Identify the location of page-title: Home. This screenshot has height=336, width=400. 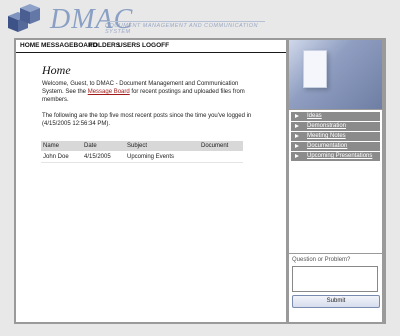
(56, 70).